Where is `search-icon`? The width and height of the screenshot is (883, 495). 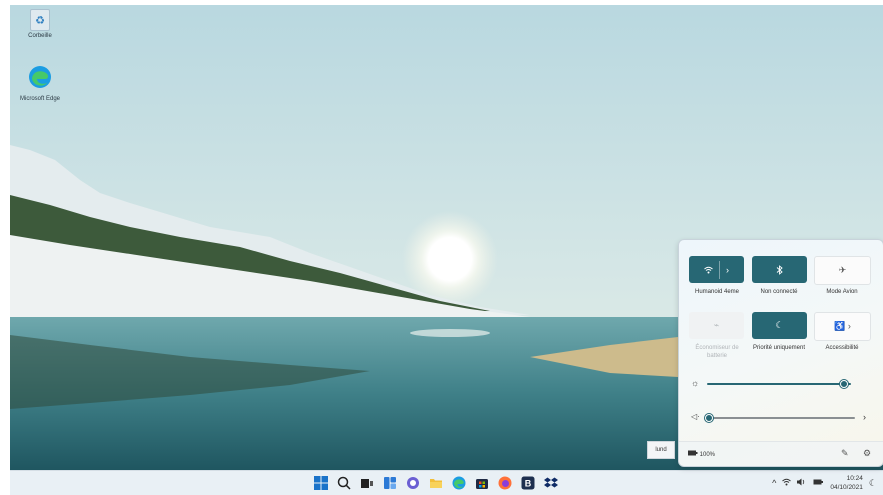
search-icon is located at coordinates (344, 483).